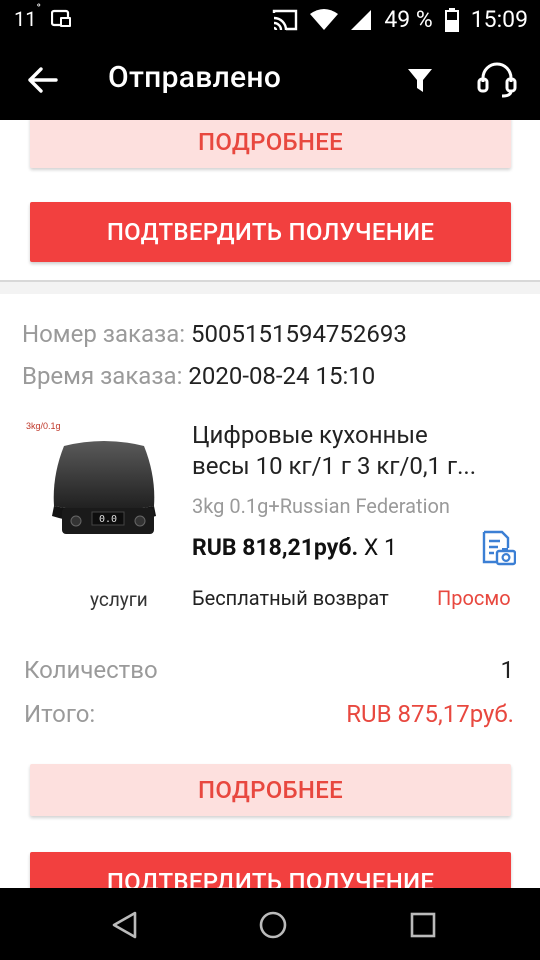 The width and height of the screenshot is (540, 960). Describe the element at coordinates (498, 548) in the screenshot. I see `photo-review-icon` at that location.